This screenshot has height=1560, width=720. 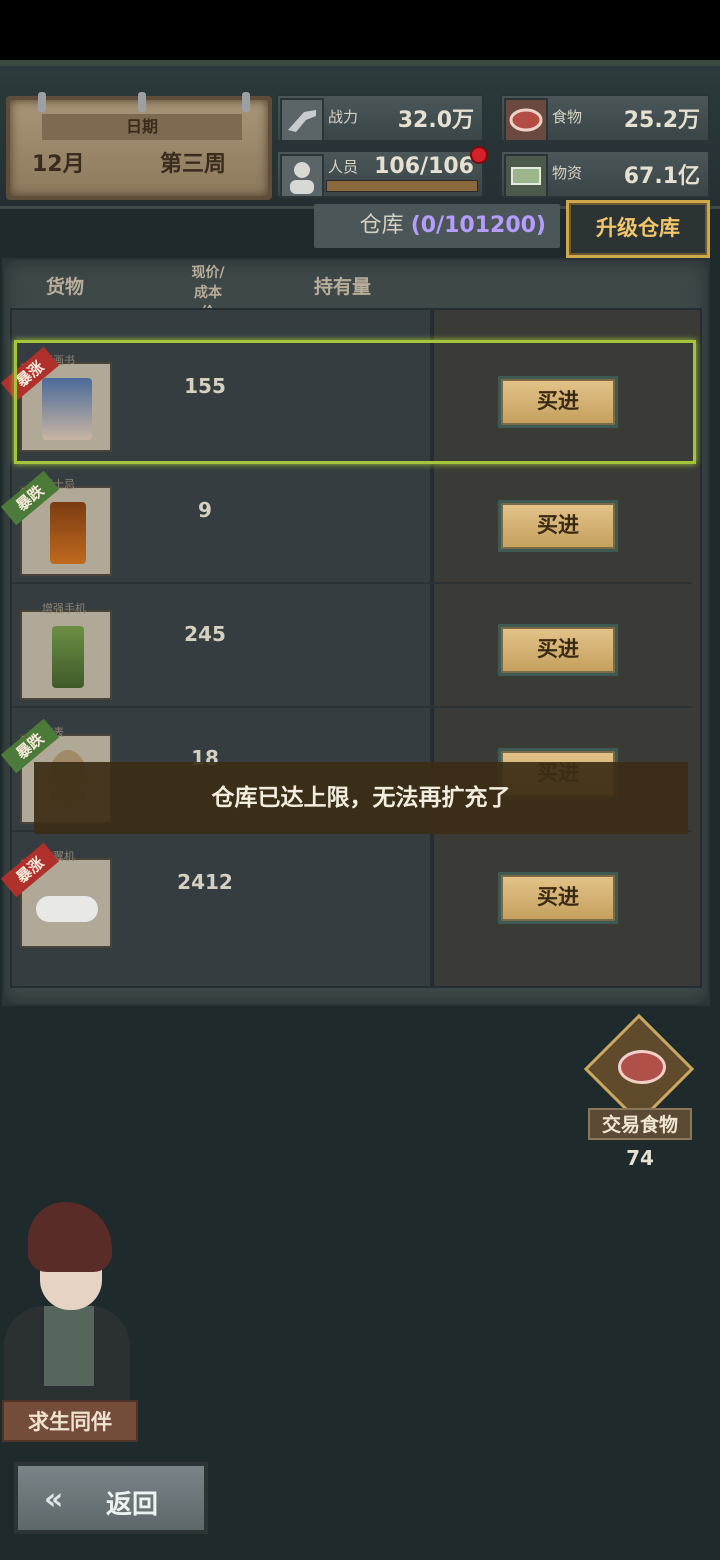 What do you see at coordinates (68, 533) in the screenshot?
I see `whiskey-icon` at bounding box center [68, 533].